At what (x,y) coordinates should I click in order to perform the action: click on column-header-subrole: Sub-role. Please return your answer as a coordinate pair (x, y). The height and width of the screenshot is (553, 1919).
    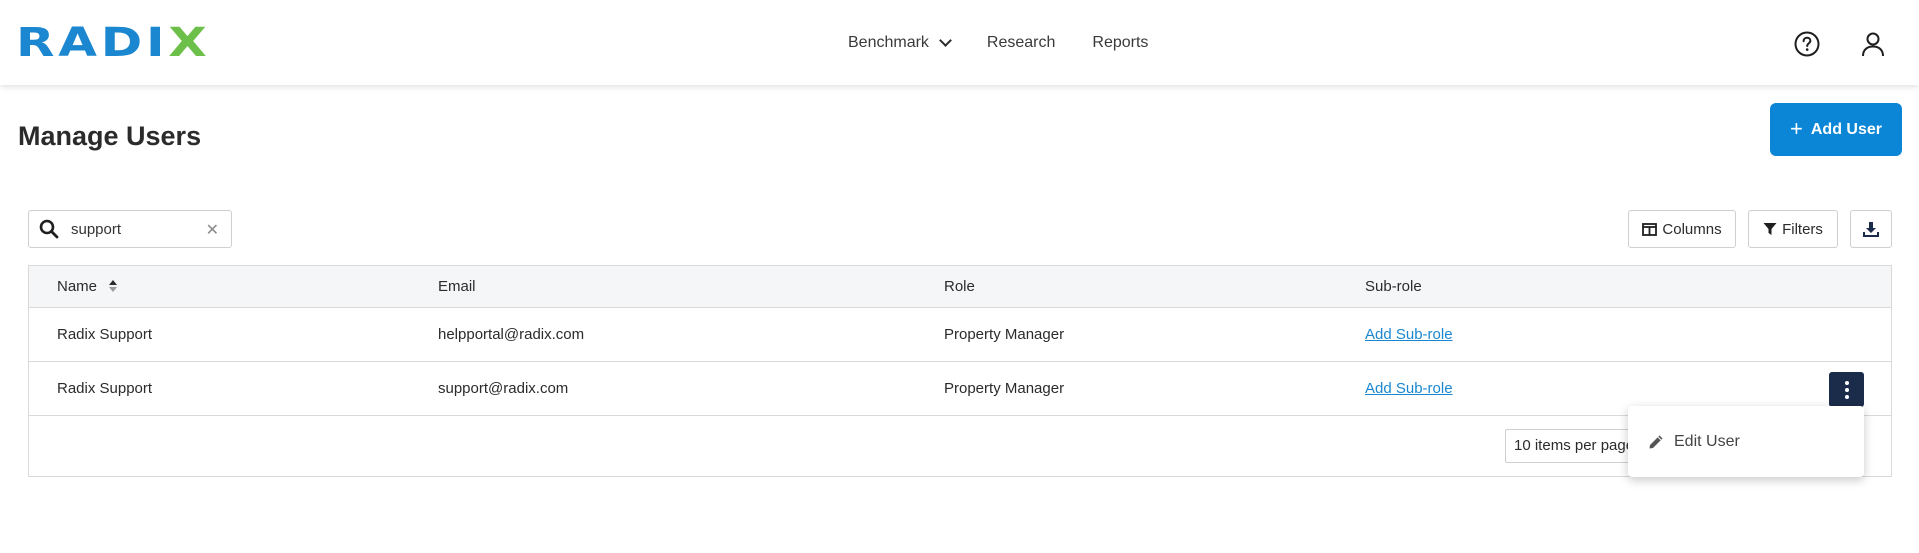
    Looking at the image, I should click on (1393, 287).